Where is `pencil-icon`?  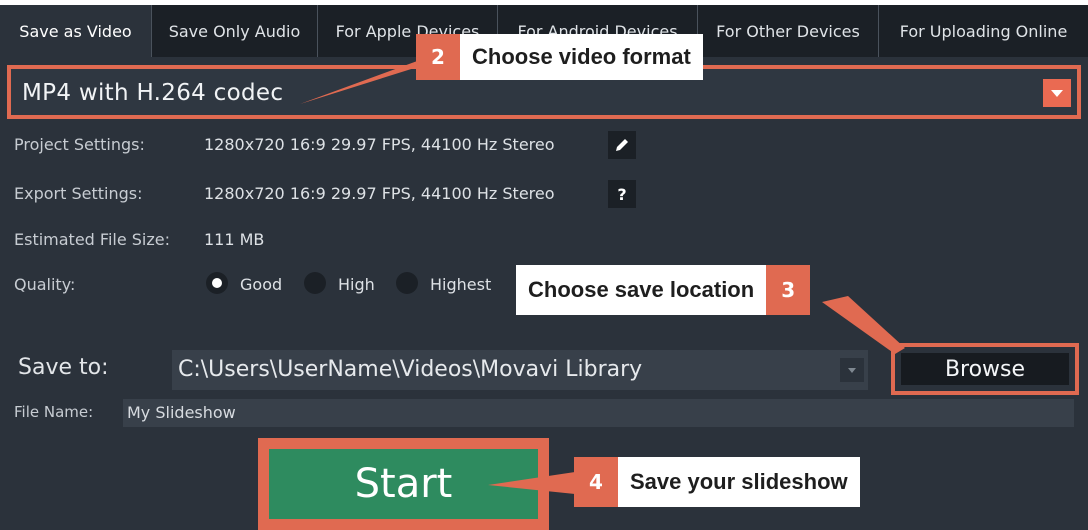
pencil-icon is located at coordinates (622, 145).